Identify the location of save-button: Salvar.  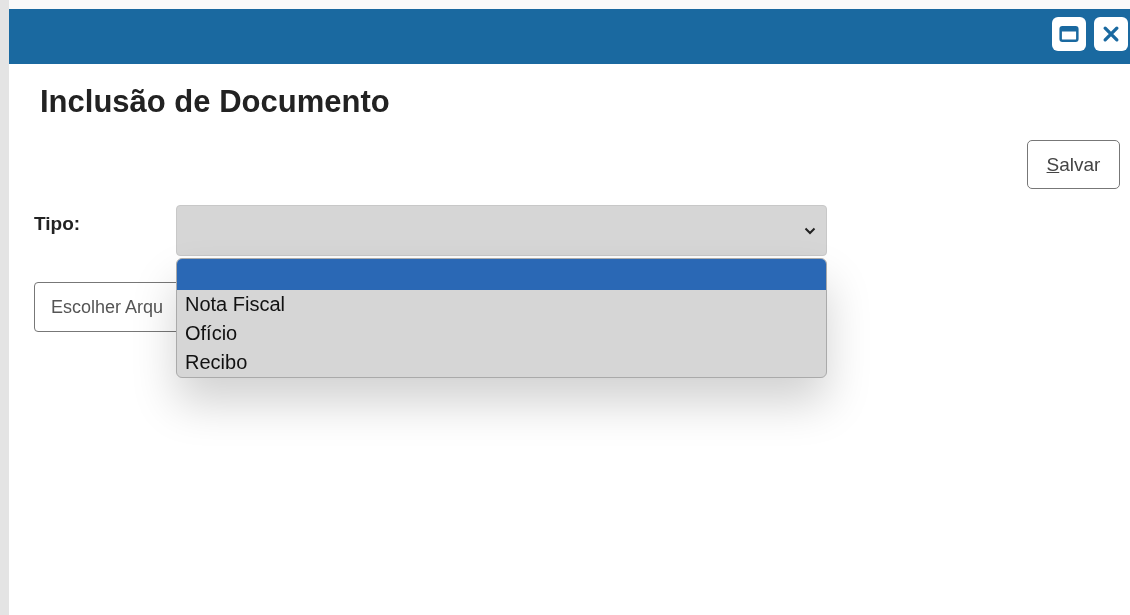
(1073, 164).